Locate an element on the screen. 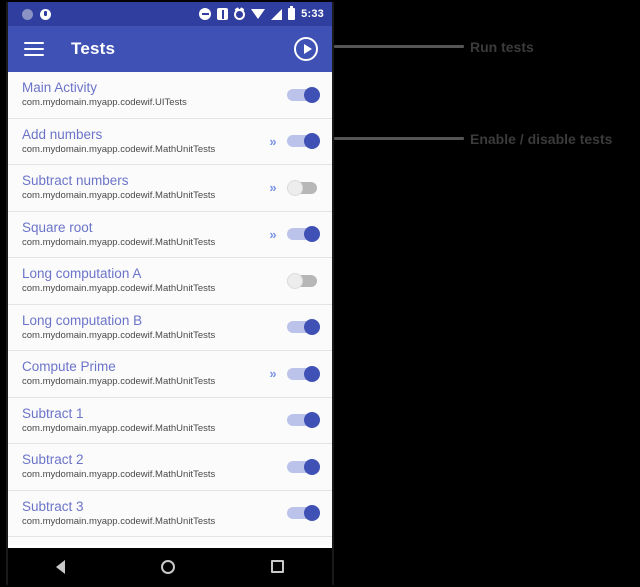  test-name: Subtract 2 is located at coordinates (53, 460).